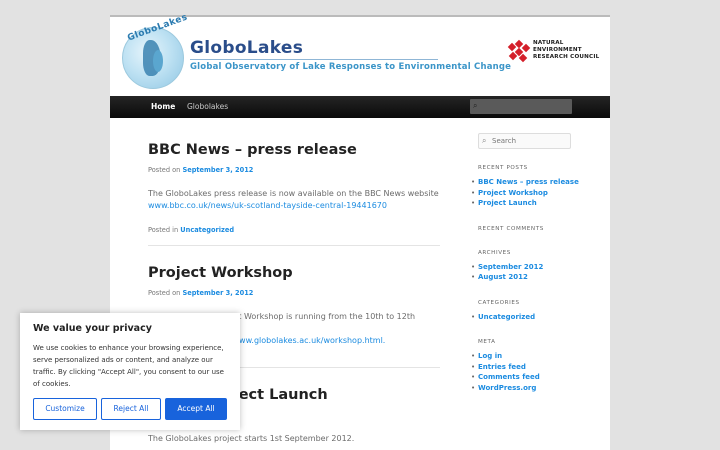  What do you see at coordinates (529, 367) in the screenshot?
I see `meta-link: Entries feed` at bounding box center [529, 367].